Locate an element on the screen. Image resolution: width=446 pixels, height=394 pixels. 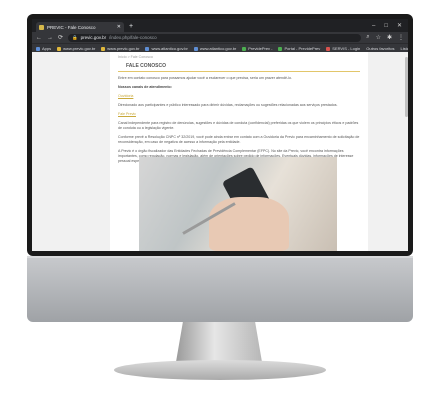
bookmark-item: Apps is located at coordinates (43, 48).